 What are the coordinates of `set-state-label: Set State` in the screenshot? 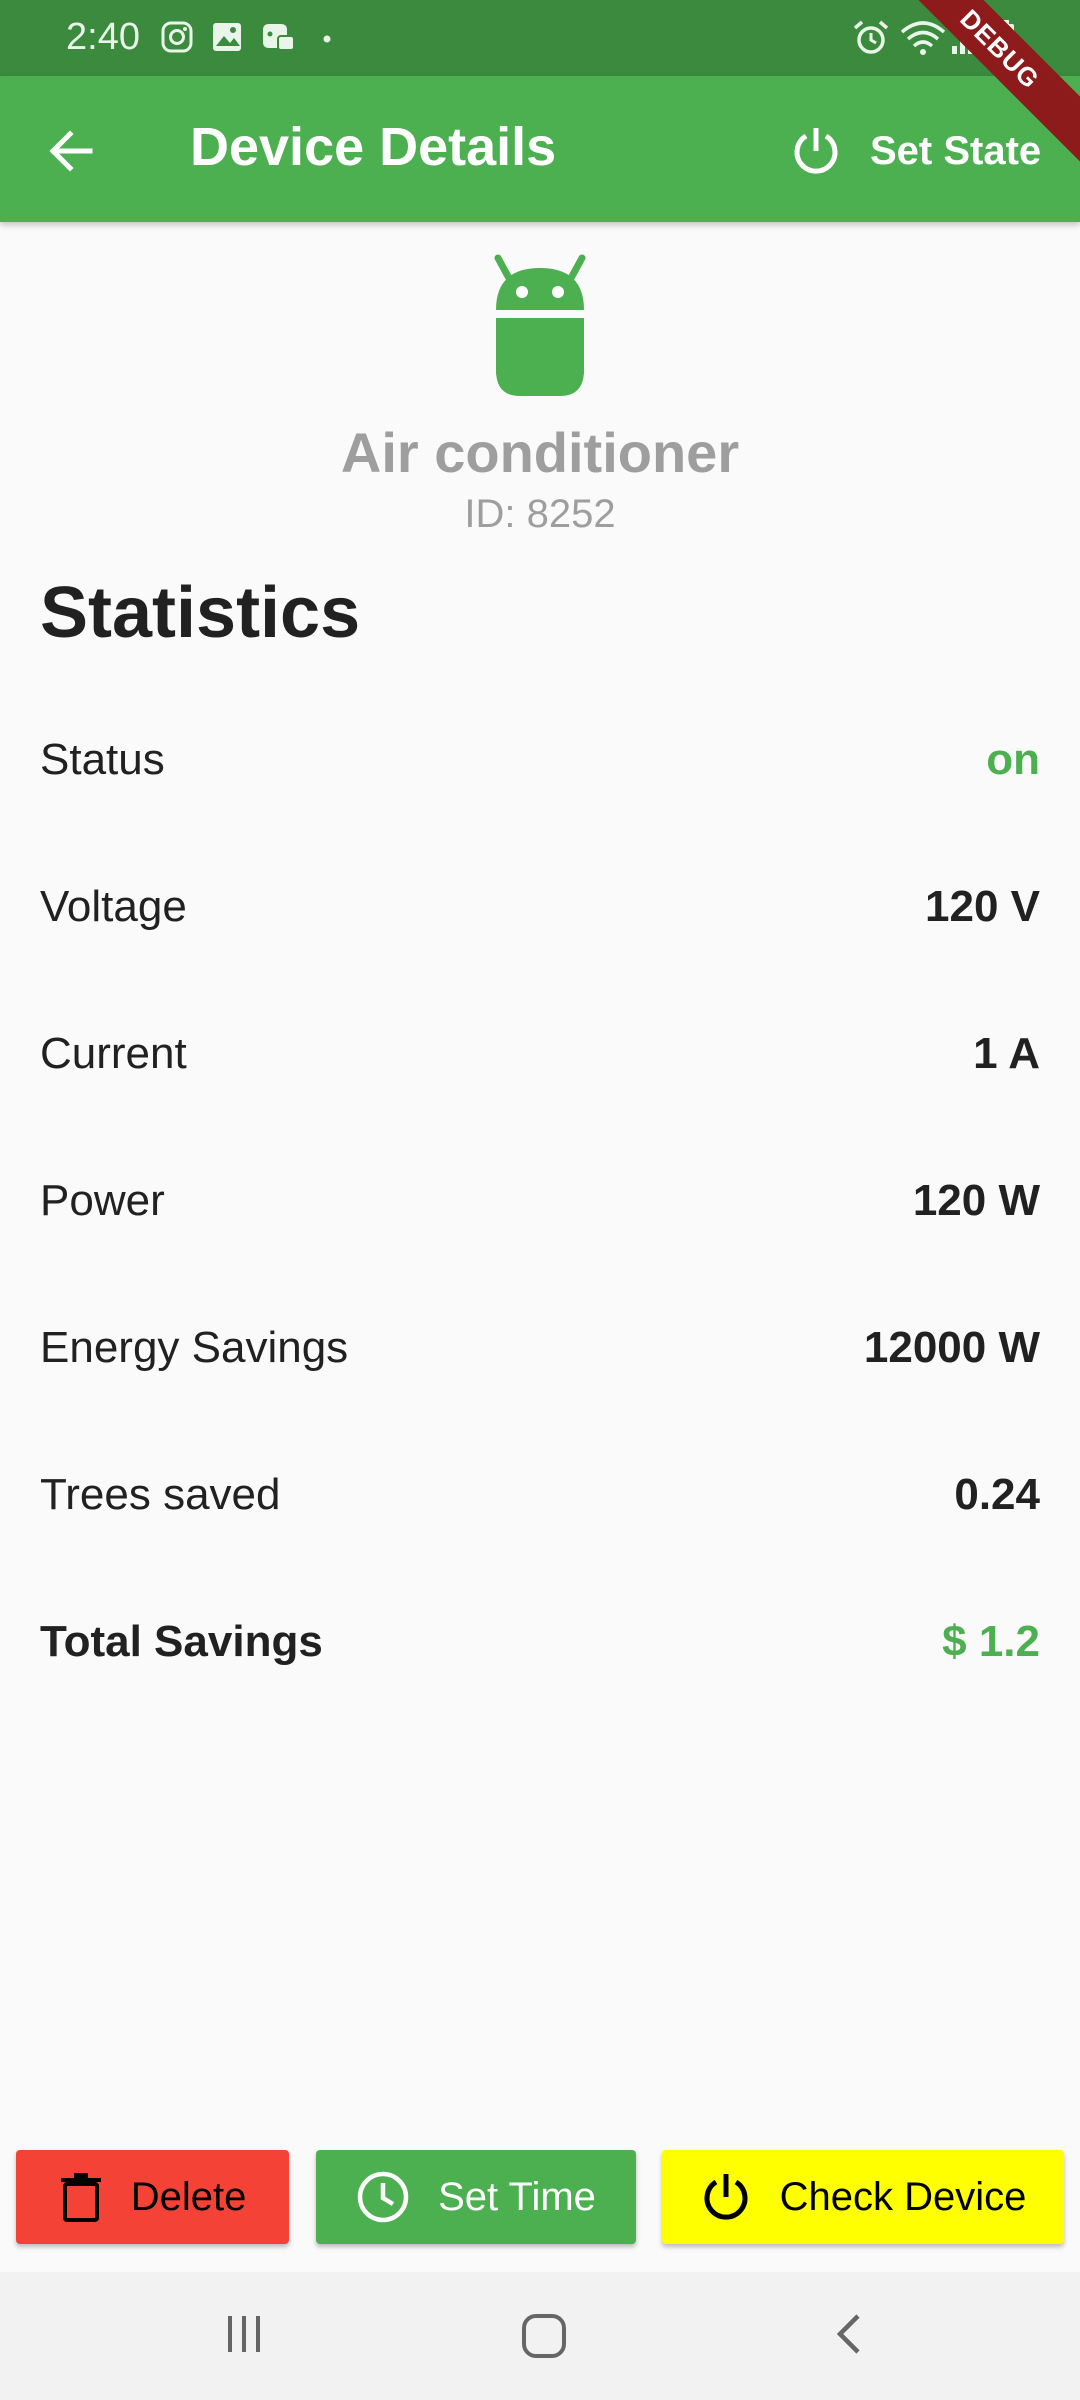 It's located at (956, 150).